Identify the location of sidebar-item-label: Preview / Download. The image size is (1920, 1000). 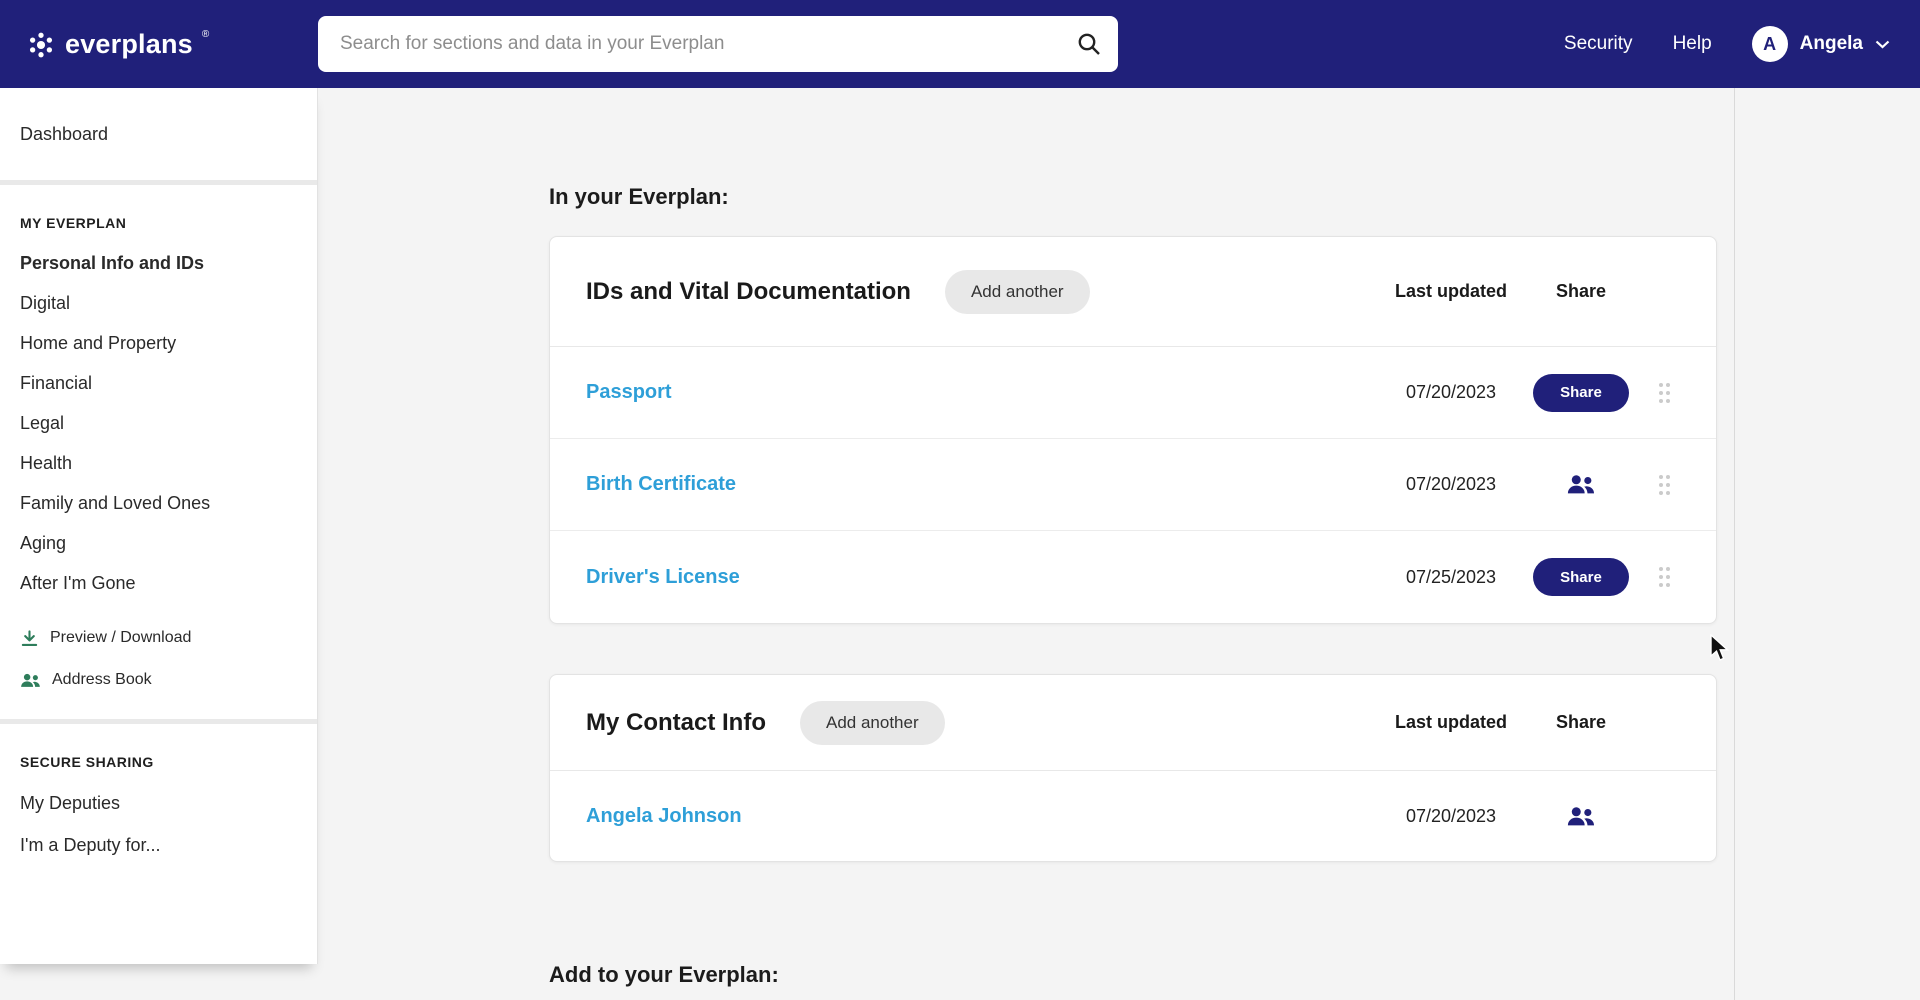
(121, 637).